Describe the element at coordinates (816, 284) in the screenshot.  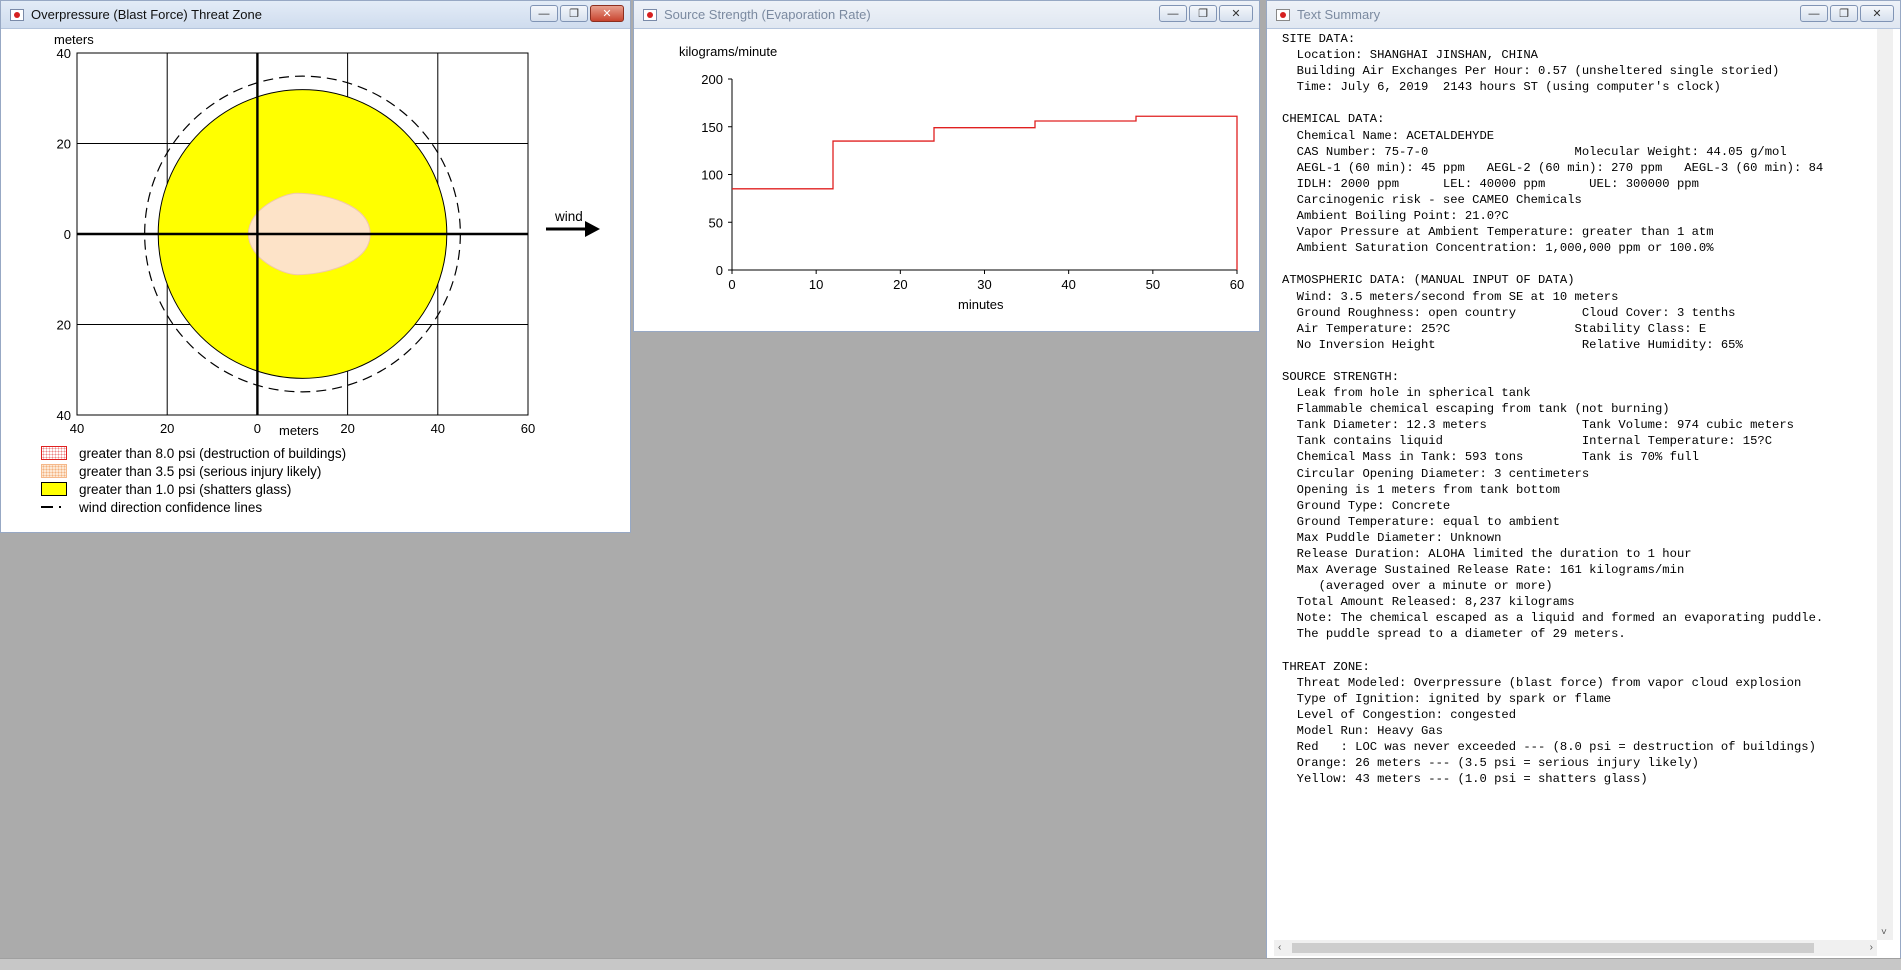
I see `x-tick-label: 10` at that location.